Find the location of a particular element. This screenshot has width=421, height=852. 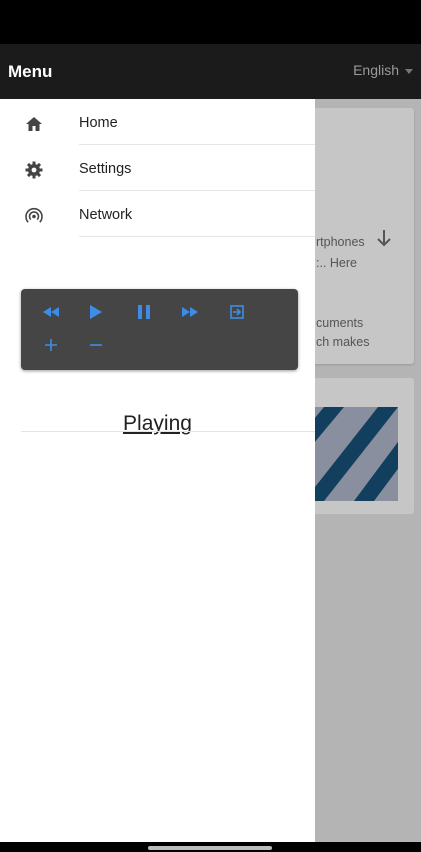

drawer-title: Menu is located at coordinates (157, 71).